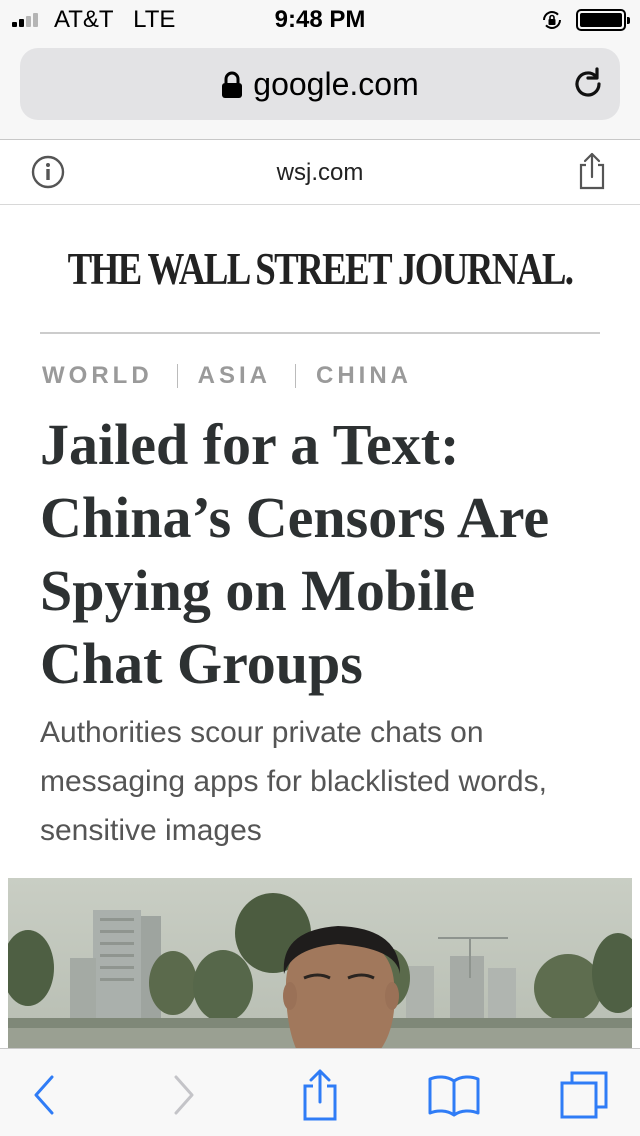 The width and height of the screenshot is (640, 1136). I want to click on url-text: google.com, so click(335, 84).